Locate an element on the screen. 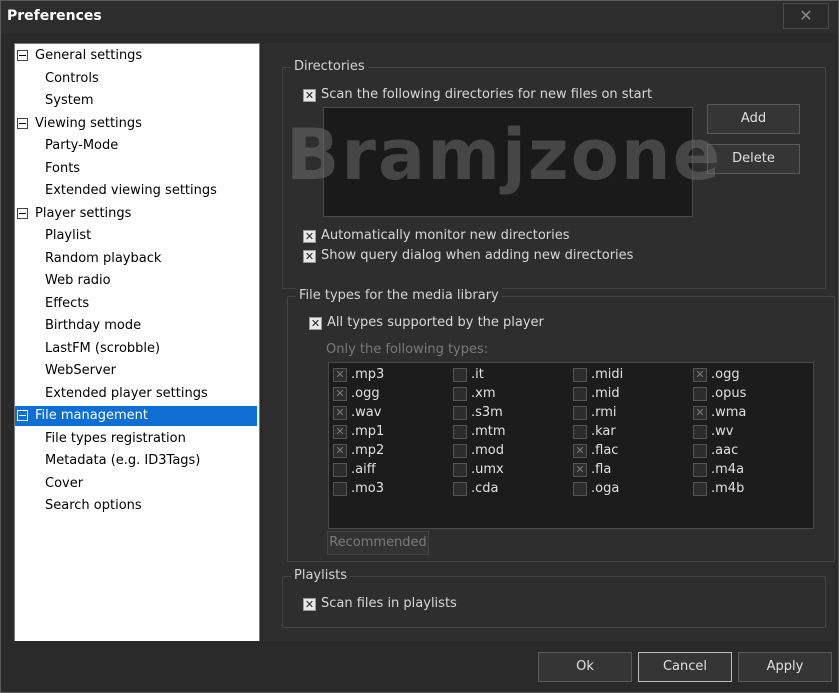 This screenshot has height=693, width=839. file-type-item: .m4b is located at coordinates (748, 489).